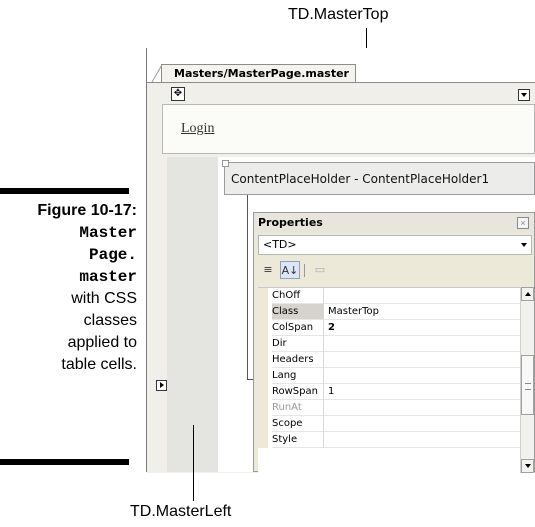 The height and width of the screenshot is (527, 535). I want to click on property-name: Lang, so click(298, 376).